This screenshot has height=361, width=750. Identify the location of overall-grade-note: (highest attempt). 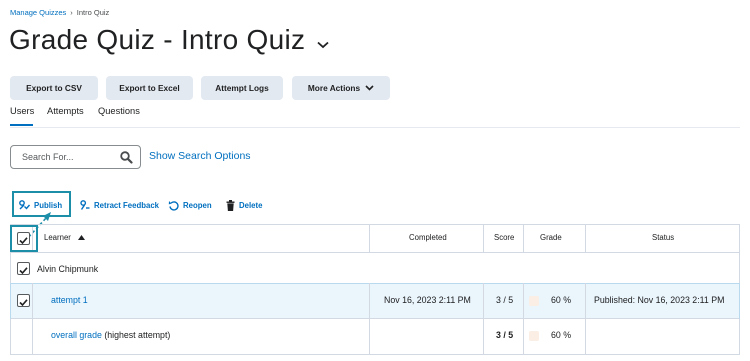
(137, 335).